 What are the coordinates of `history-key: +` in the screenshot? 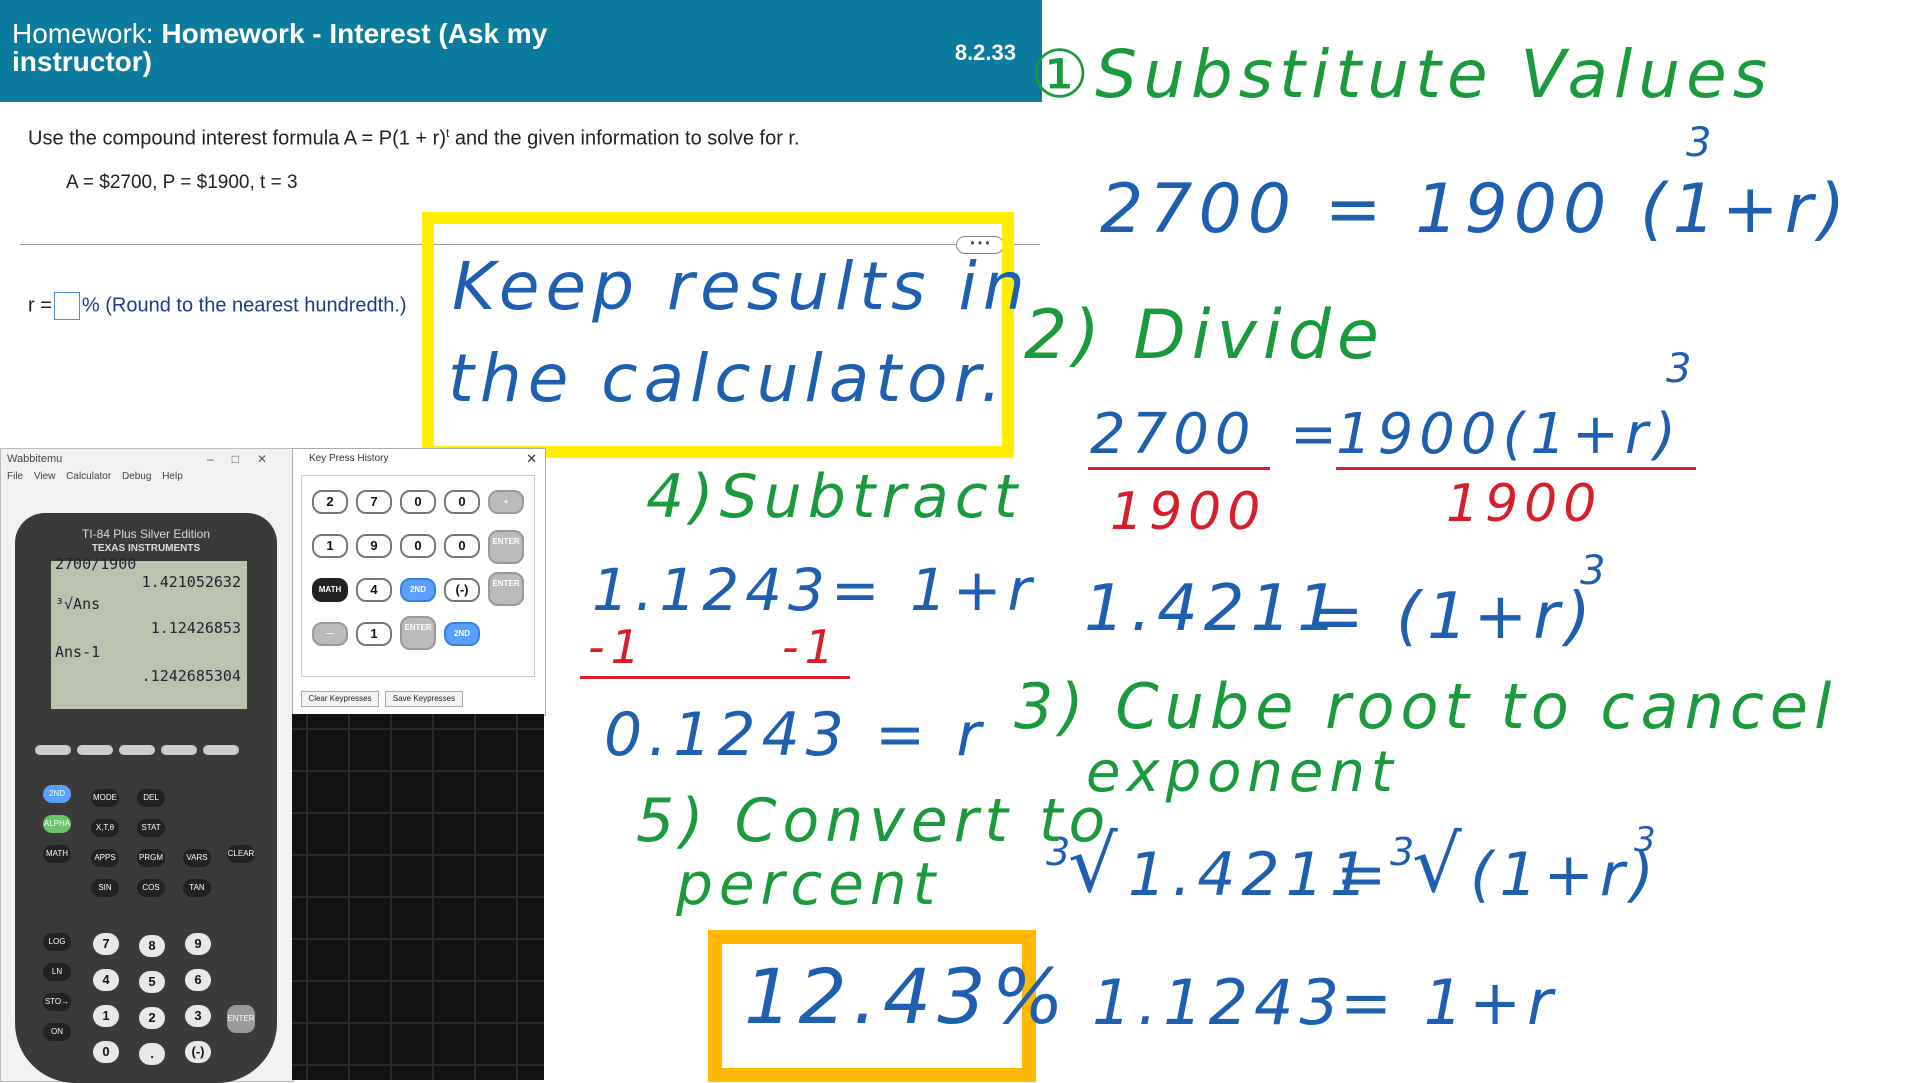 It's located at (506, 502).